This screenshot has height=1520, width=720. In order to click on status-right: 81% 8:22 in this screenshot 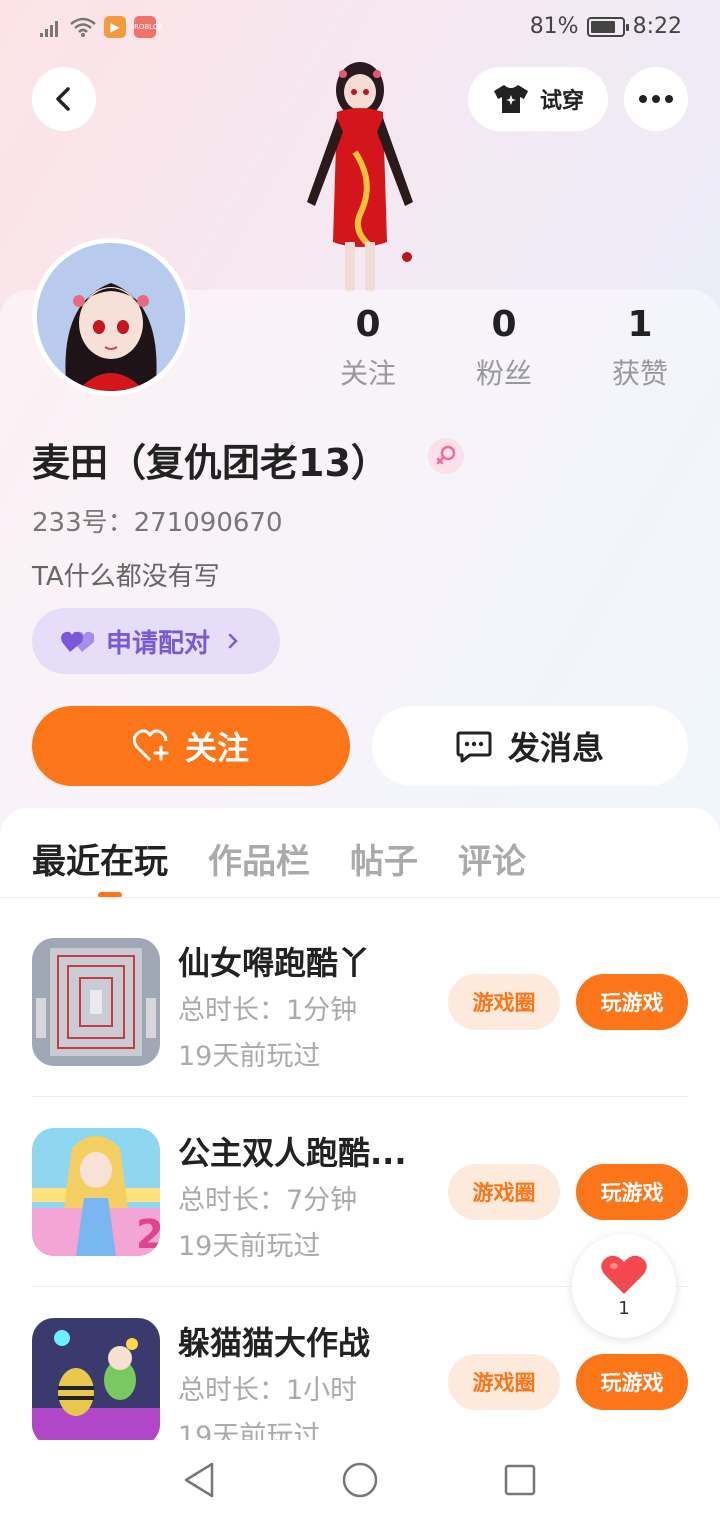, I will do `click(606, 26)`.